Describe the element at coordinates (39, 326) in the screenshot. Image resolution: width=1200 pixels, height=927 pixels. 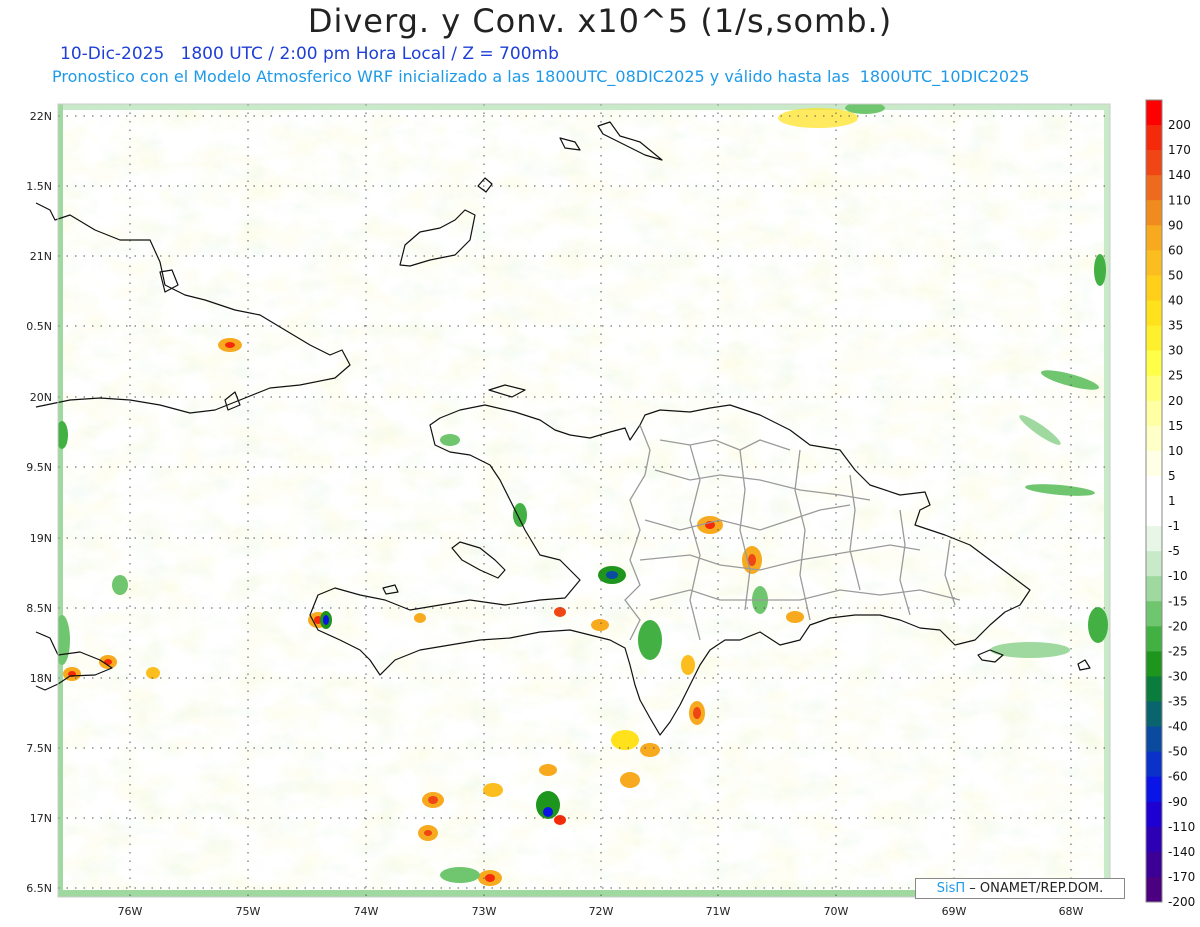
I see `lat-label: 0.5N` at that location.